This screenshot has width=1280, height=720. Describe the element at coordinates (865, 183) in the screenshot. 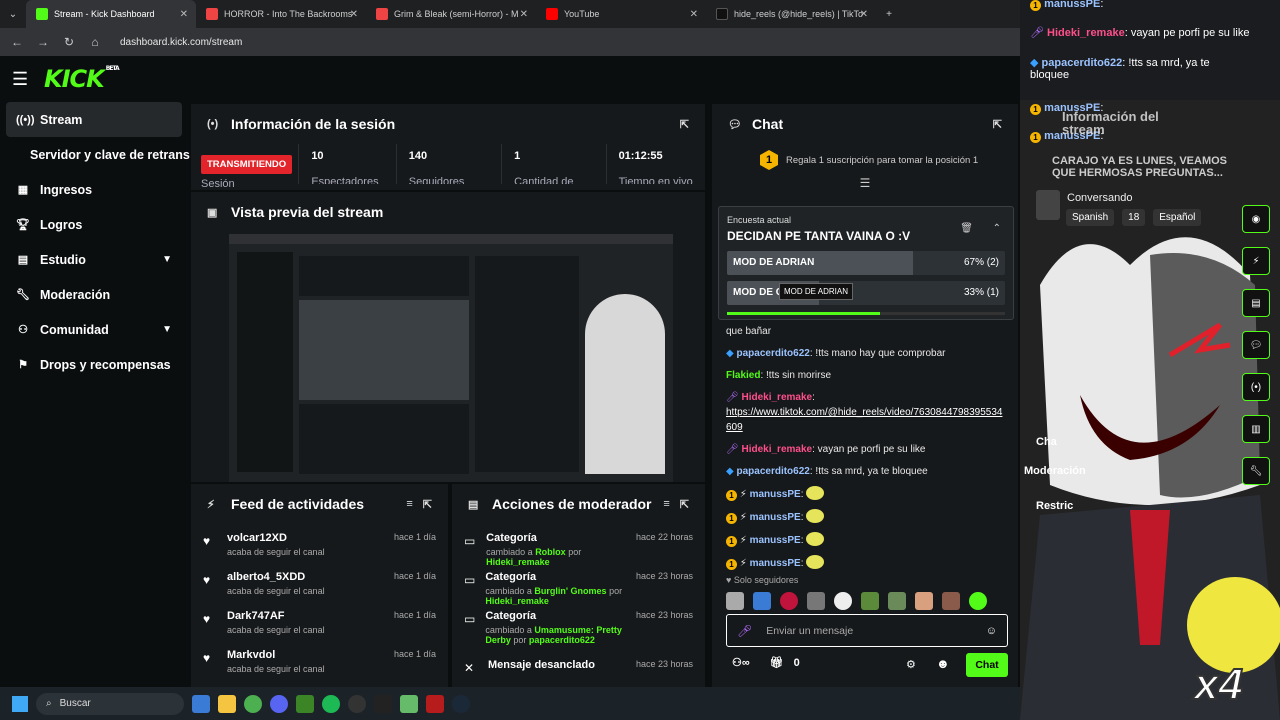

I see `pin-toggle-icon: ☰` at that location.